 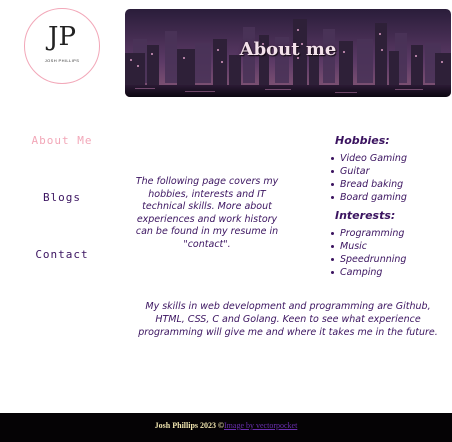 I want to click on page-title: About me, so click(x=288, y=49).